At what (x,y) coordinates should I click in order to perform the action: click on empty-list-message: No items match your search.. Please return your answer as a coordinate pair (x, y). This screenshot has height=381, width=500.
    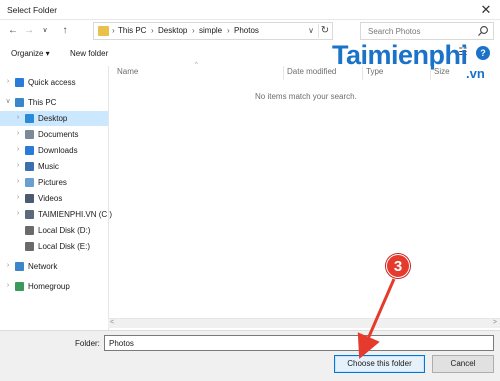
    Looking at the image, I should click on (306, 96).